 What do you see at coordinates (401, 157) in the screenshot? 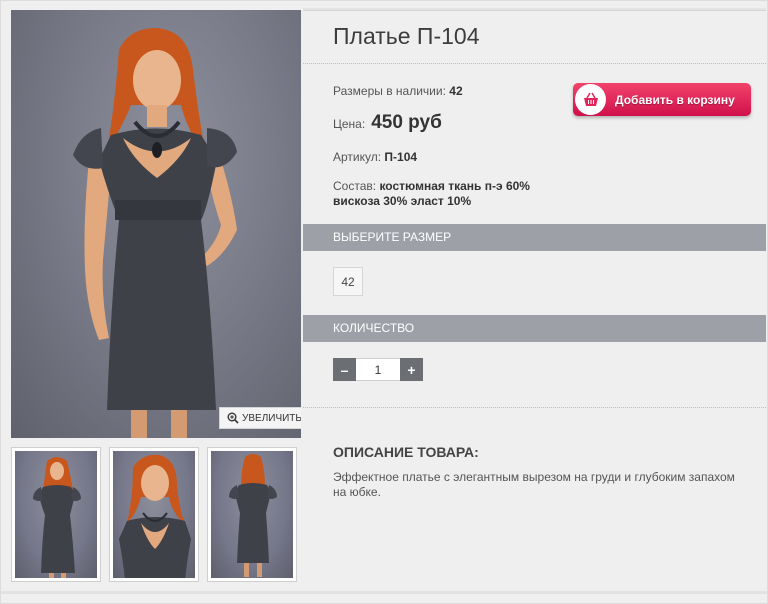
I see `sku-value: П-104` at bounding box center [401, 157].